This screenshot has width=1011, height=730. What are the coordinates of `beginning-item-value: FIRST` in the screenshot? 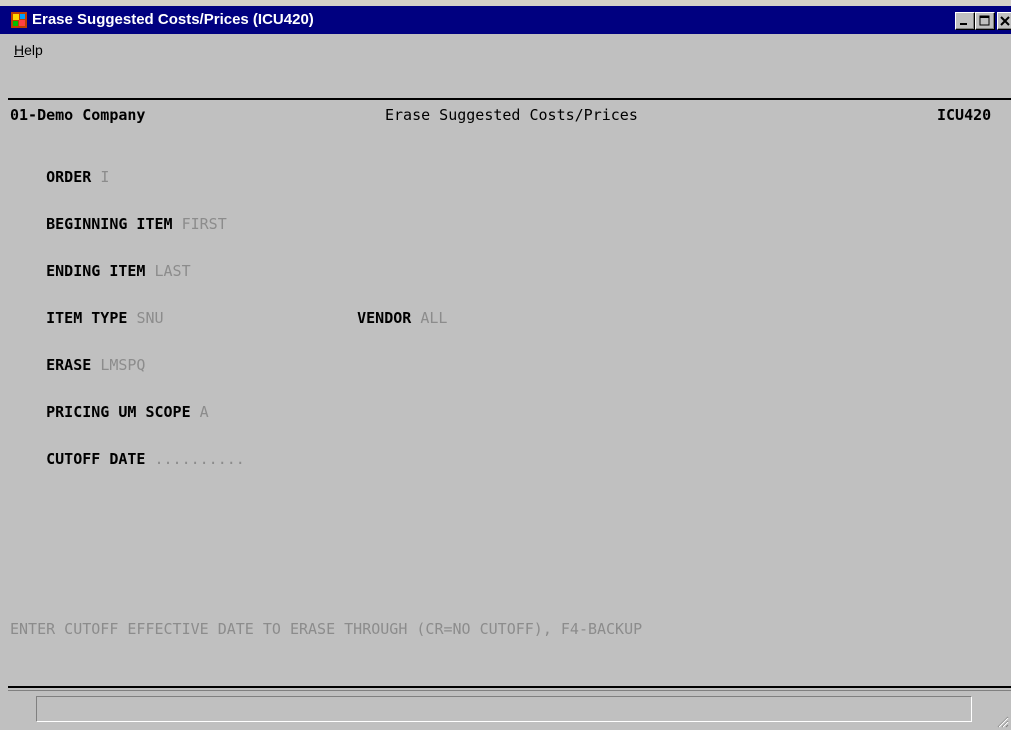 It's located at (204, 224).